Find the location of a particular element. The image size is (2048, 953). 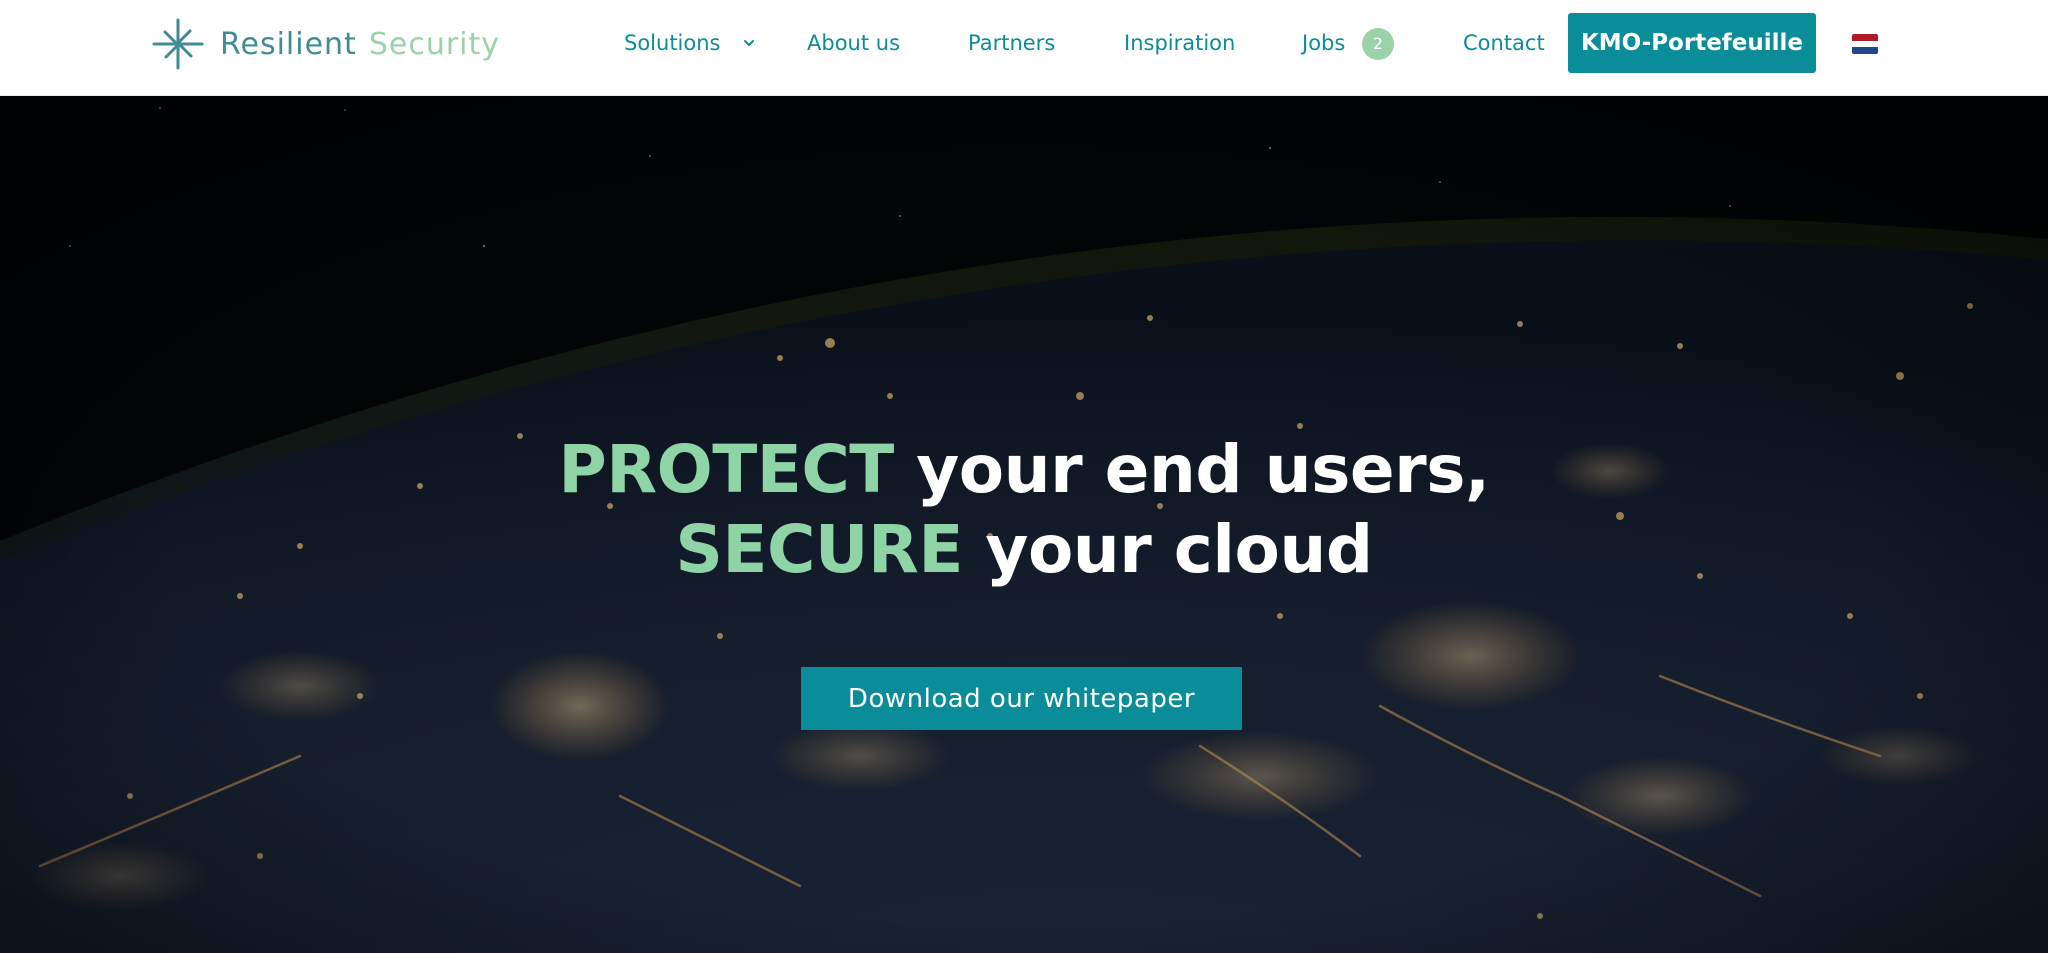

hero-line1-text: your end users, is located at coordinates (1203, 469).